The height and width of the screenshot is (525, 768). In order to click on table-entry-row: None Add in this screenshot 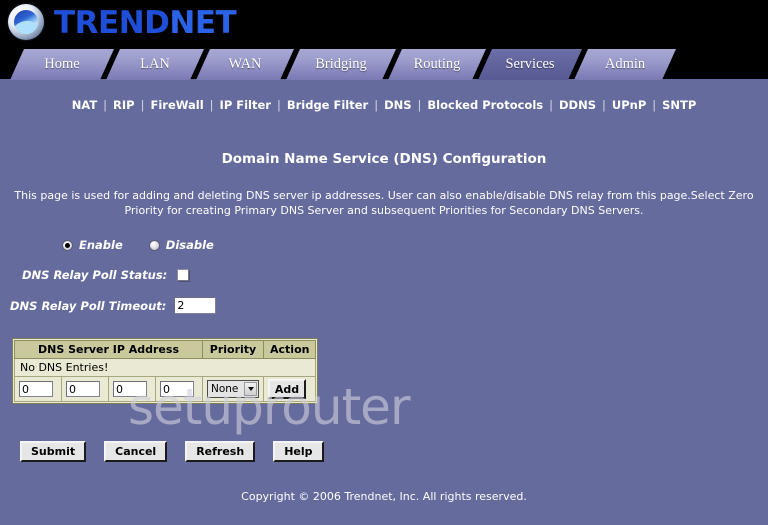, I will do `click(165, 389)`.